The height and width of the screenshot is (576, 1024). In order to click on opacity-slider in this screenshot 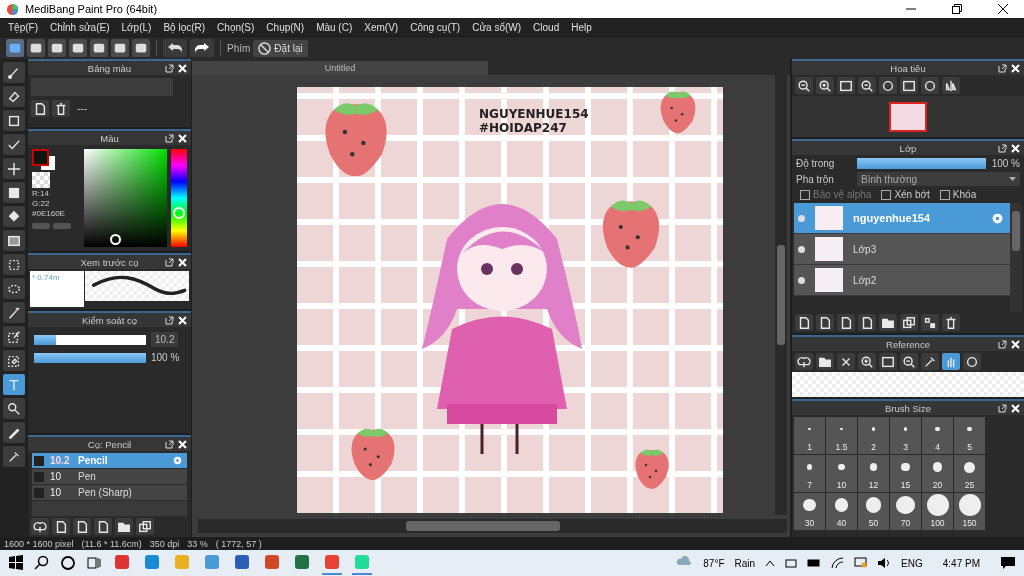, I will do `click(90, 357)`.